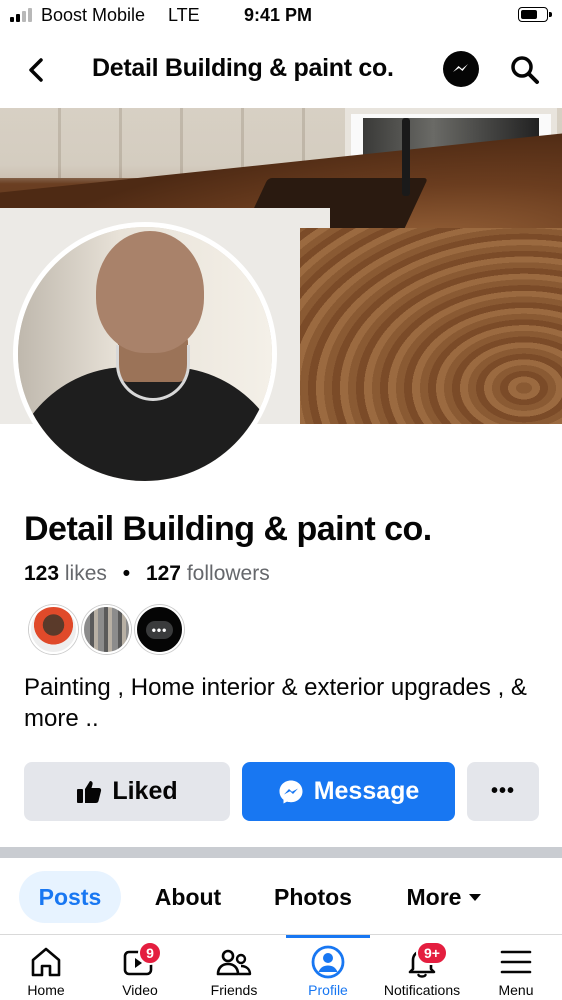  I want to click on page-stats: 123 likes • 127 followers, so click(147, 574).